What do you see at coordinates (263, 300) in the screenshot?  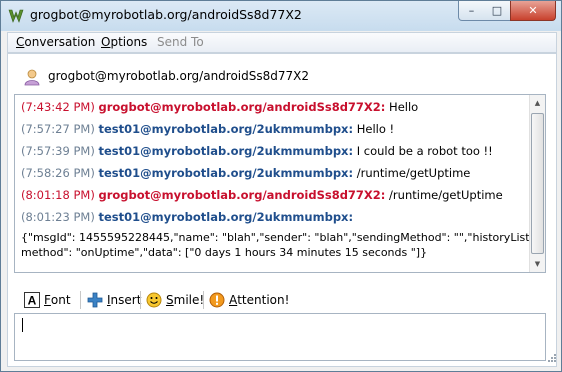 I see `attention-label-rest: ttention!` at bounding box center [263, 300].